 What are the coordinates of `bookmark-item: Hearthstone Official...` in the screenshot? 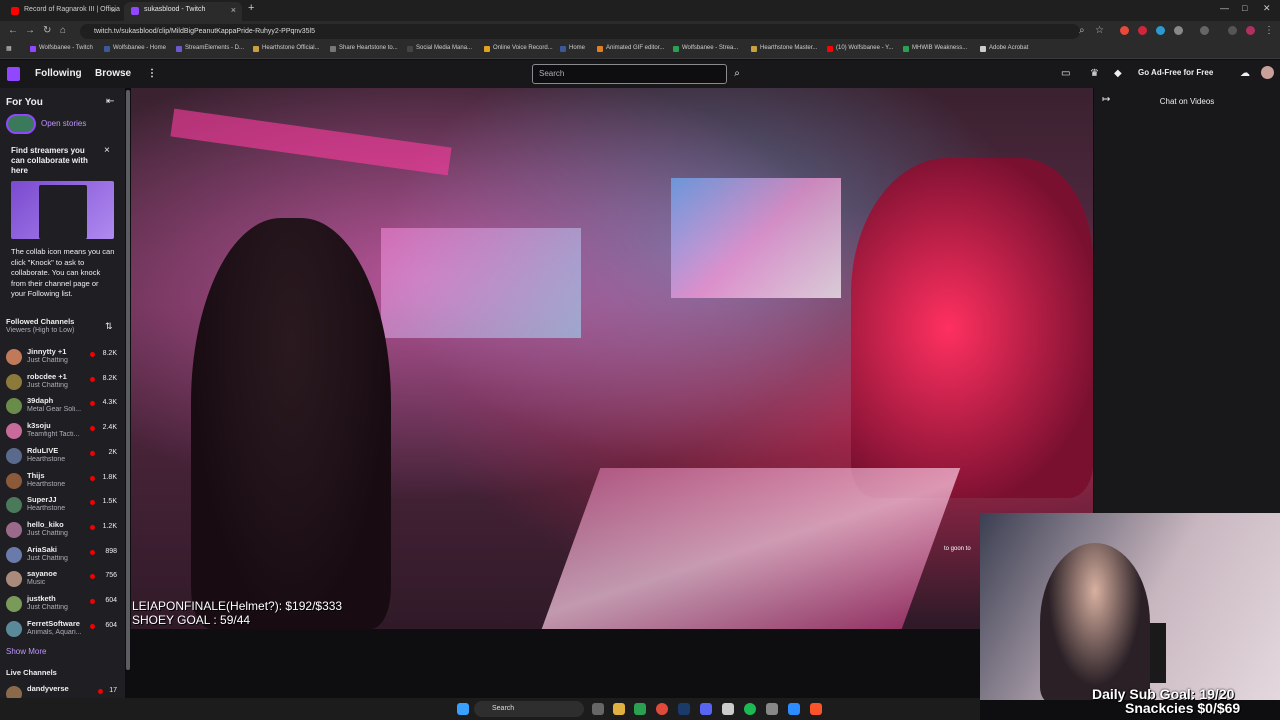 It's located at (286, 48).